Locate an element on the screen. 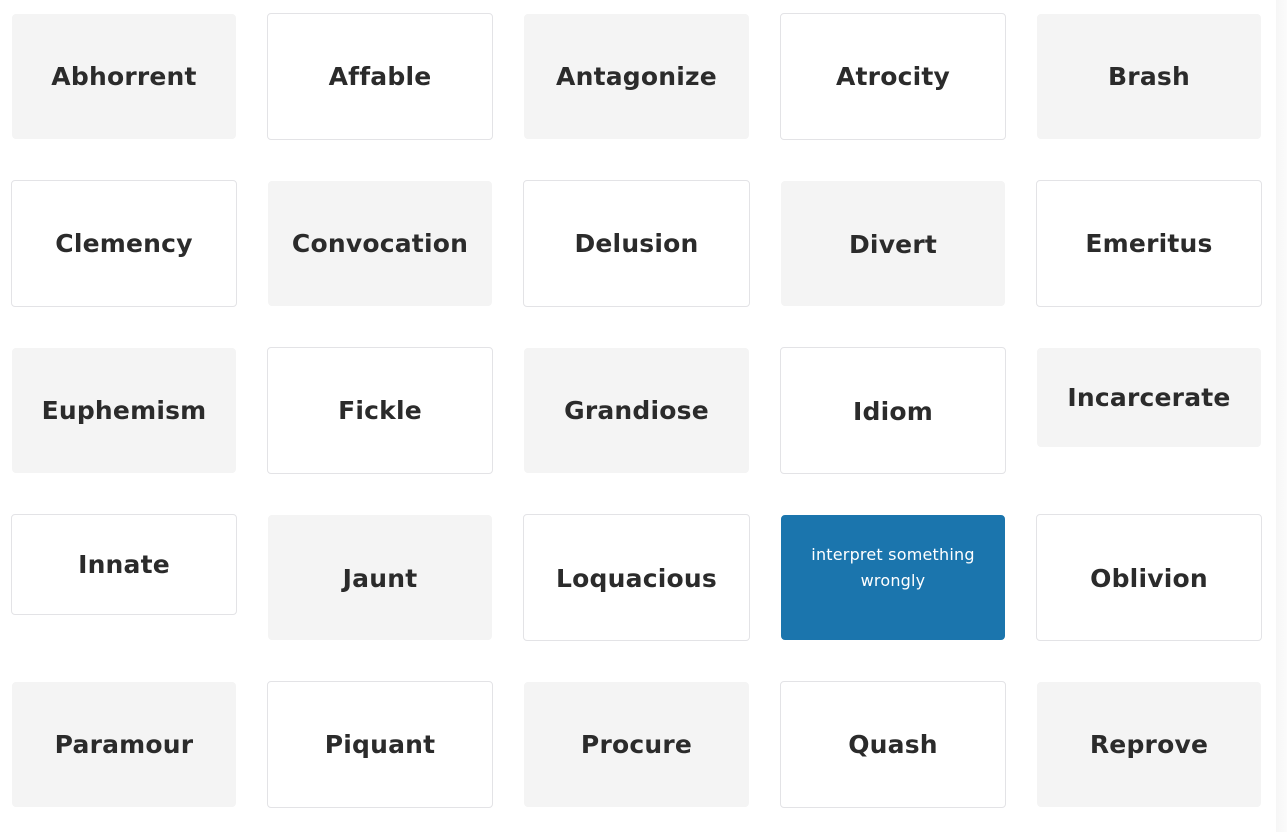 This screenshot has height=832, width=1287. flashcard-label: Affable is located at coordinates (380, 76).